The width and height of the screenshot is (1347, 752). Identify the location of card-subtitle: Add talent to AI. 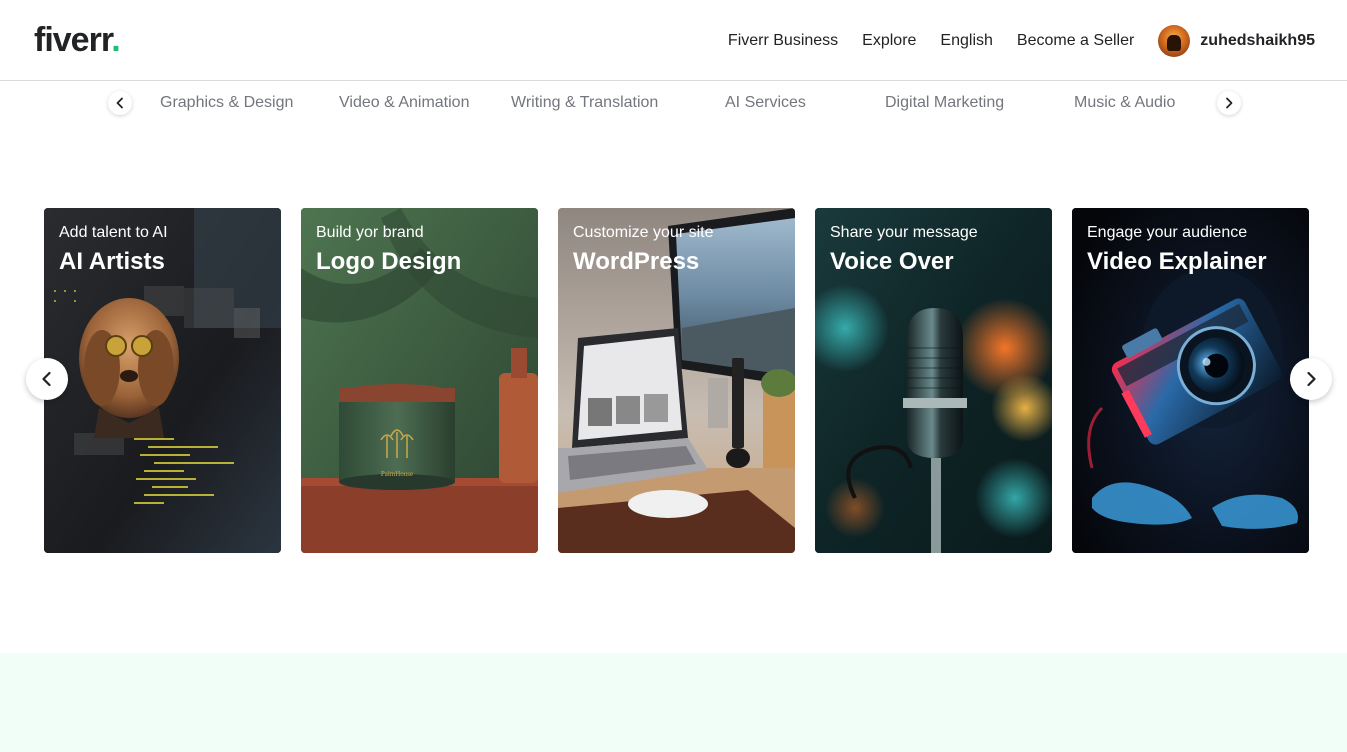
(113, 232).